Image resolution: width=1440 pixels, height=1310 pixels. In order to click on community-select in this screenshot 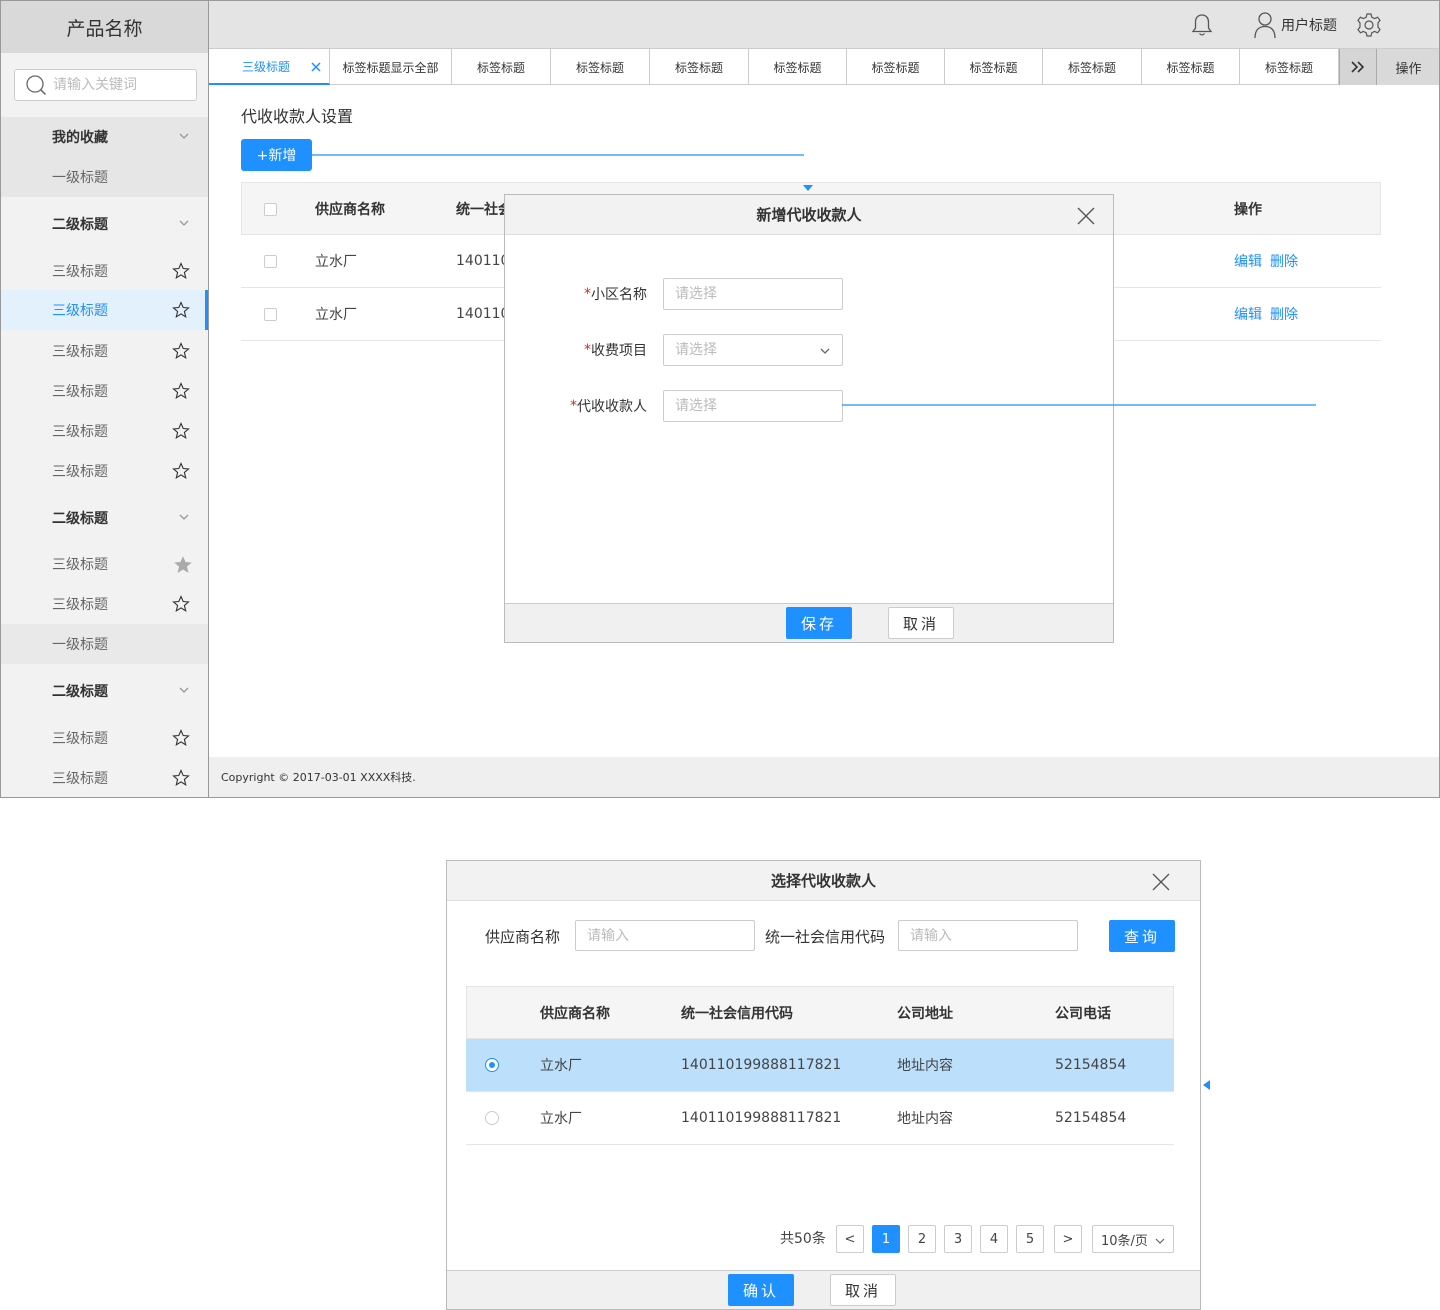, I will do `click(753, 294)`.